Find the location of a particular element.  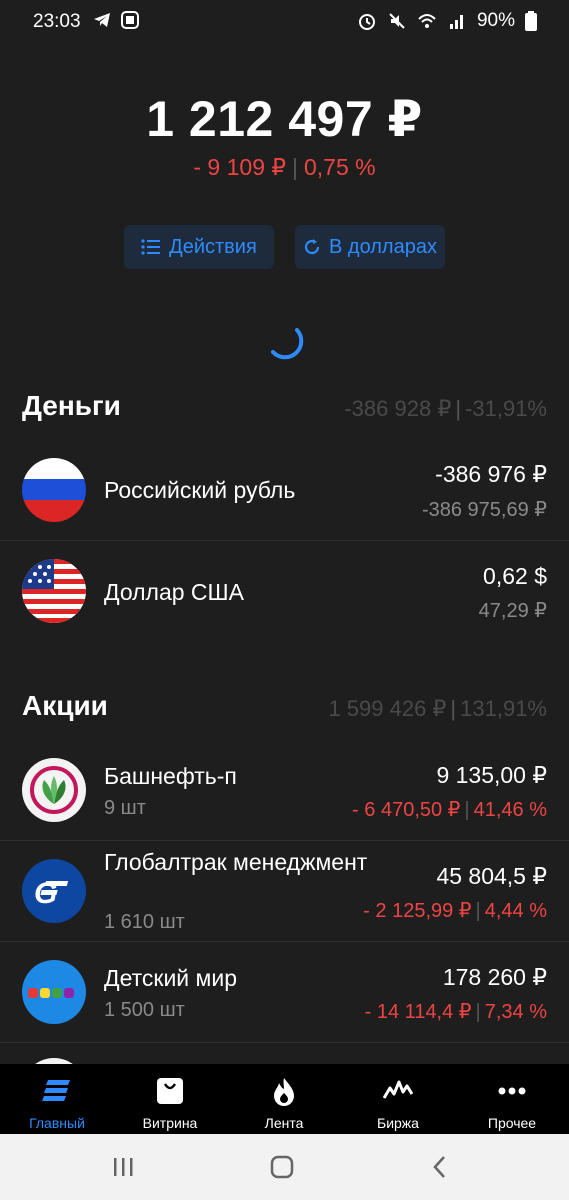

usa-flag-icon is located at coordinates (54, 591).